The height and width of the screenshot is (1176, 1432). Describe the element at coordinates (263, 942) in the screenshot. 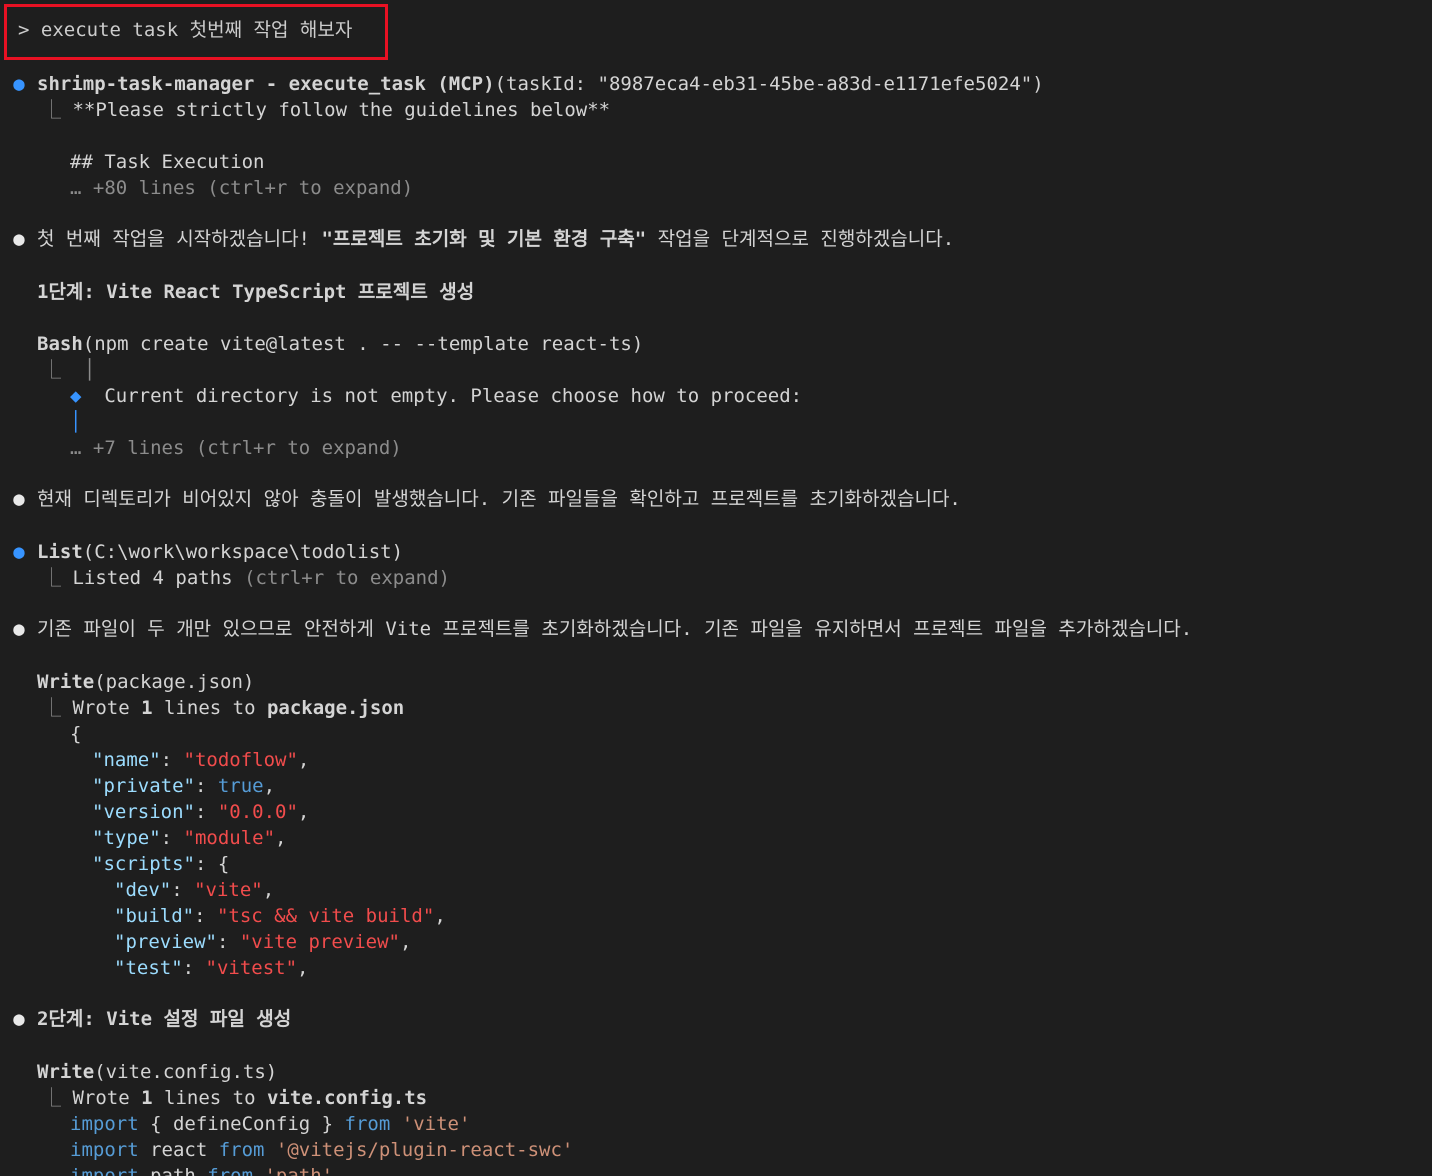

I see `json-line-preview: "preview": "vite preview",` at that location.